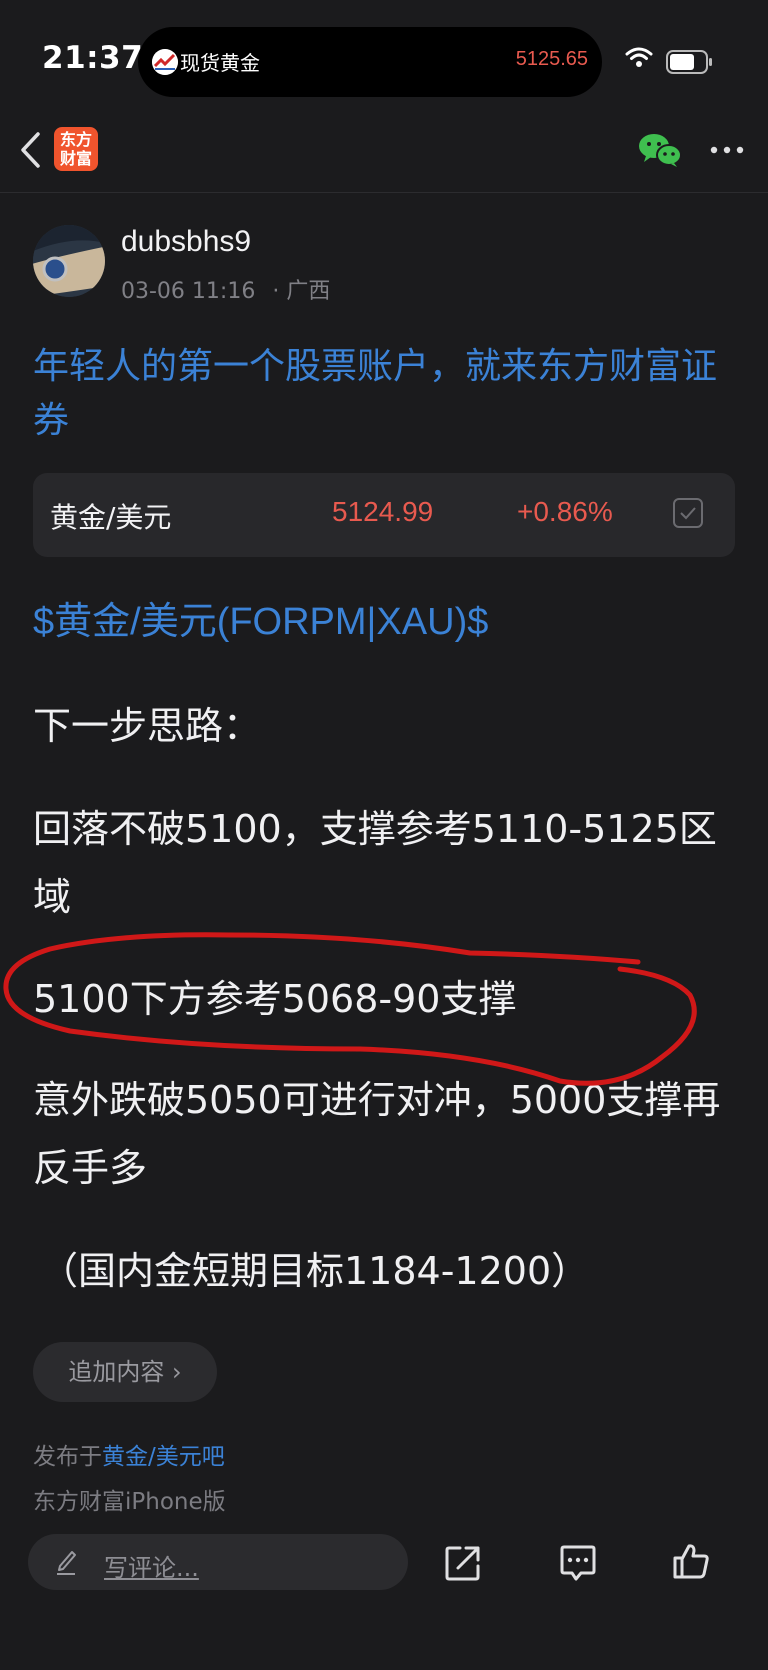 The width and height of the screenshot is (768, 1670). I want to click on comment-icon, so click(578, 1565).